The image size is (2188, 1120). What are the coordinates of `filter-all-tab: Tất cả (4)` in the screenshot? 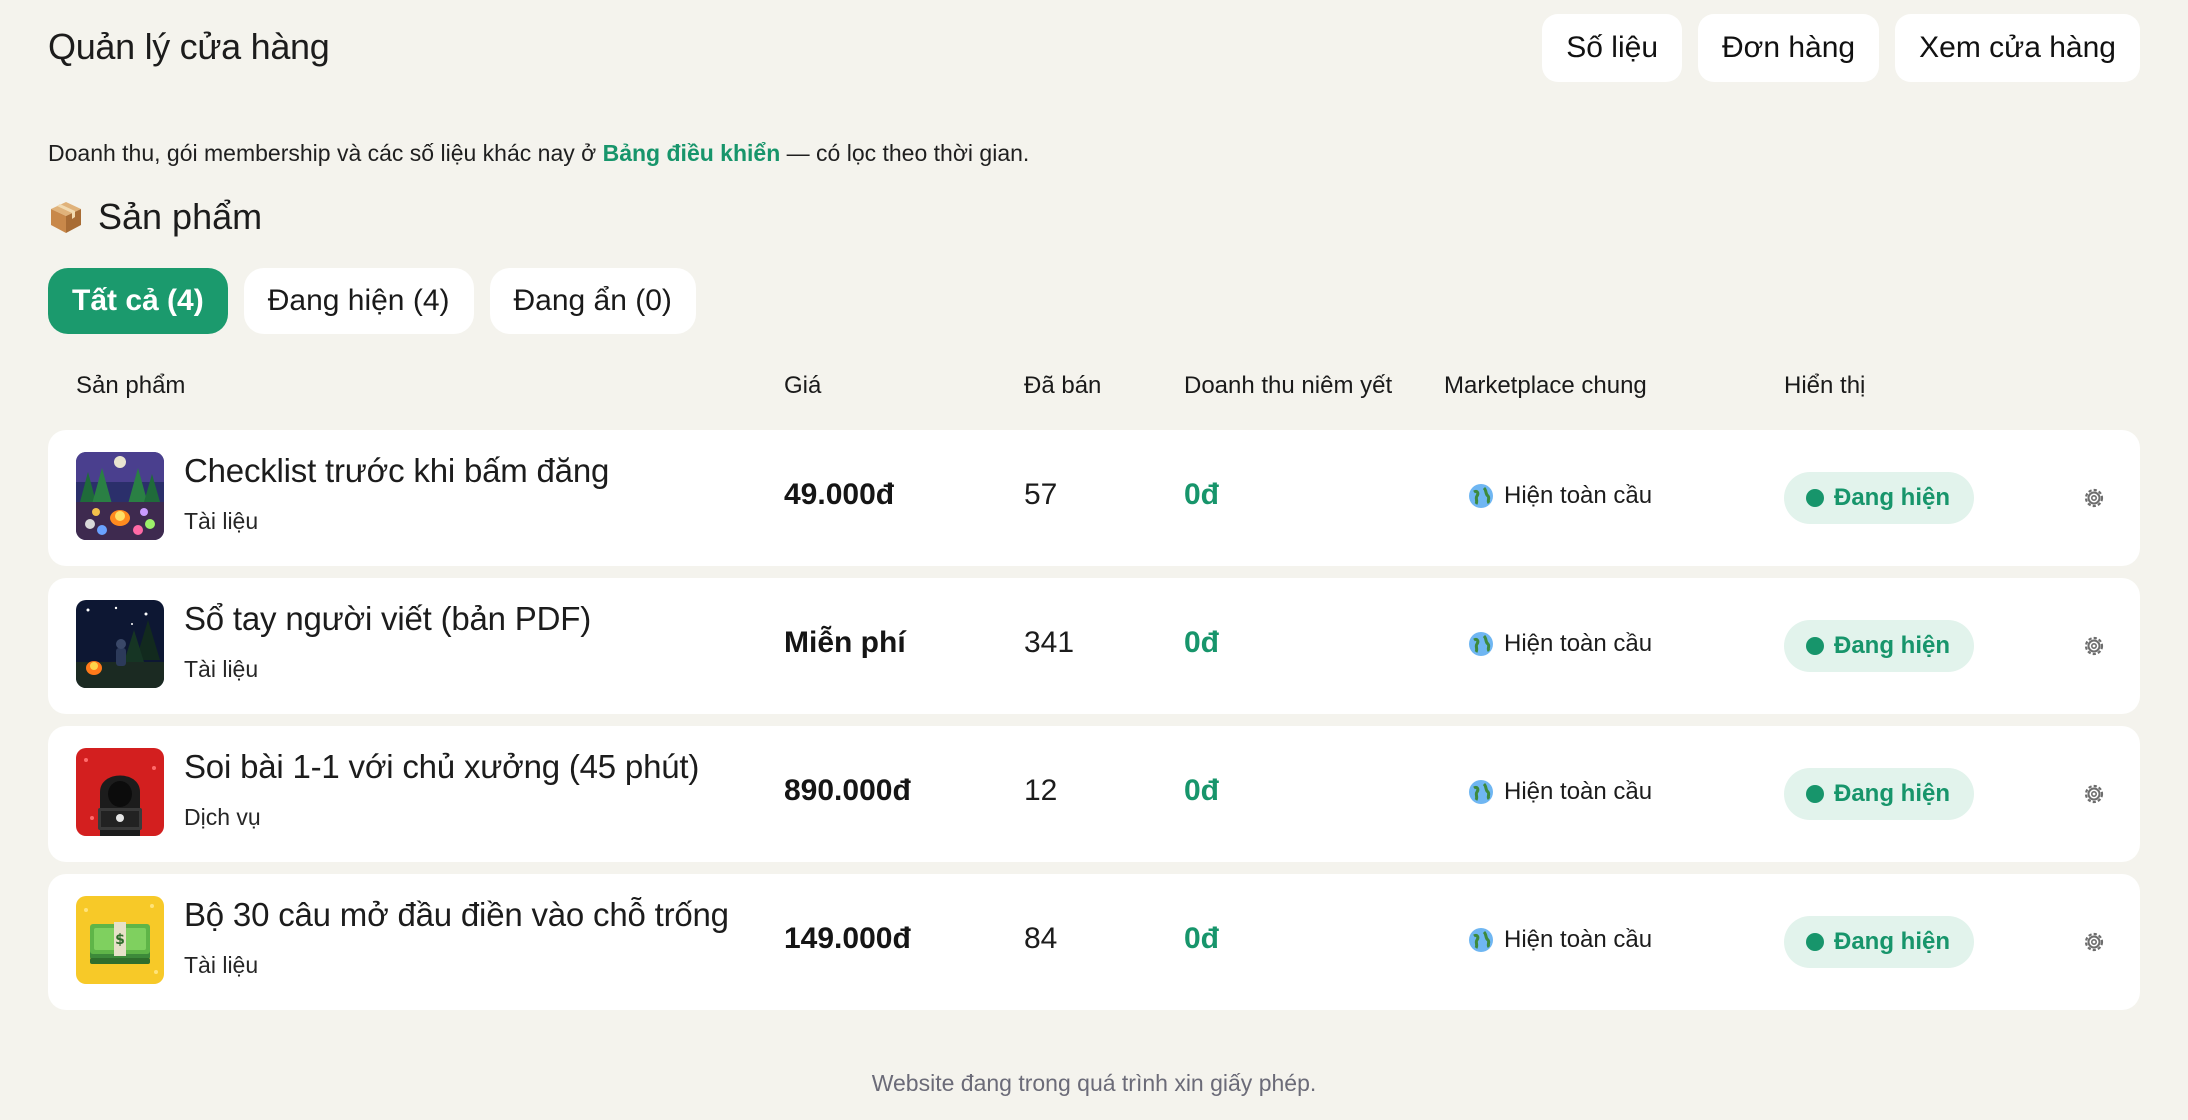 It's located at (138, 301).